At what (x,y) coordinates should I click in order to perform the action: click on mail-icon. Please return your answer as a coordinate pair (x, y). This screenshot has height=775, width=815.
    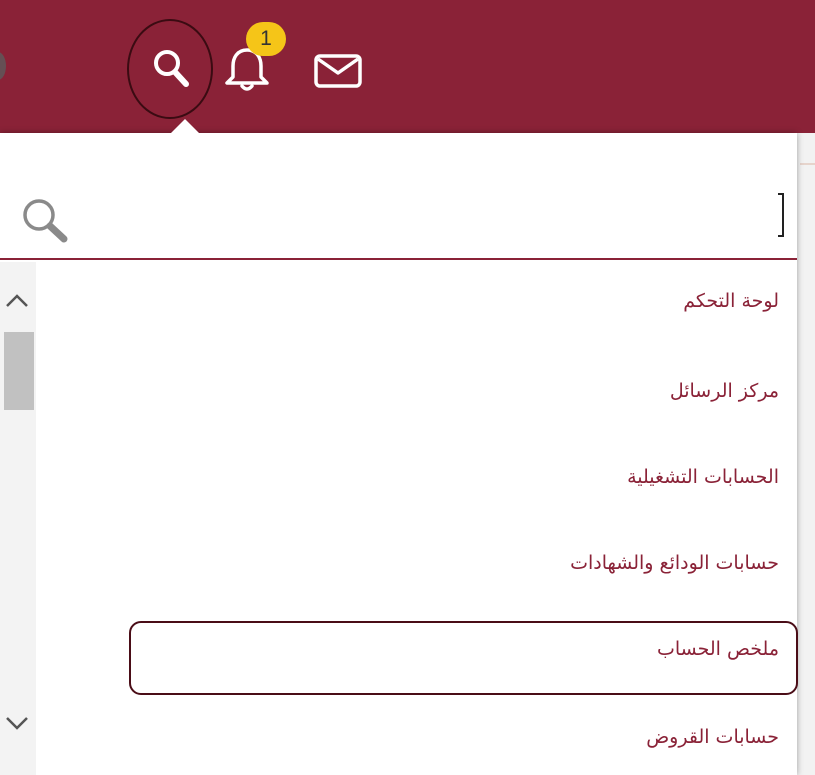
    Looking at the image, I should click on (338, 71).